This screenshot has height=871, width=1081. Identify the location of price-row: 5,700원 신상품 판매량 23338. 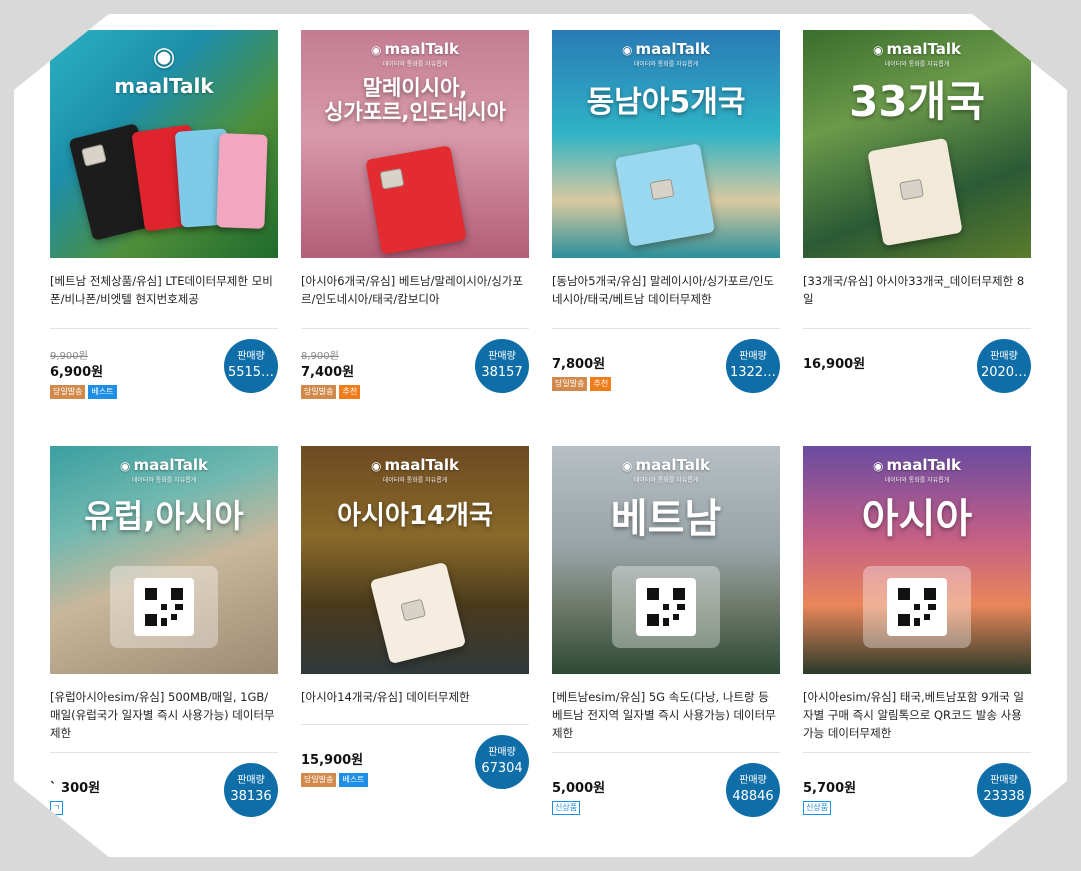
(917, 789).